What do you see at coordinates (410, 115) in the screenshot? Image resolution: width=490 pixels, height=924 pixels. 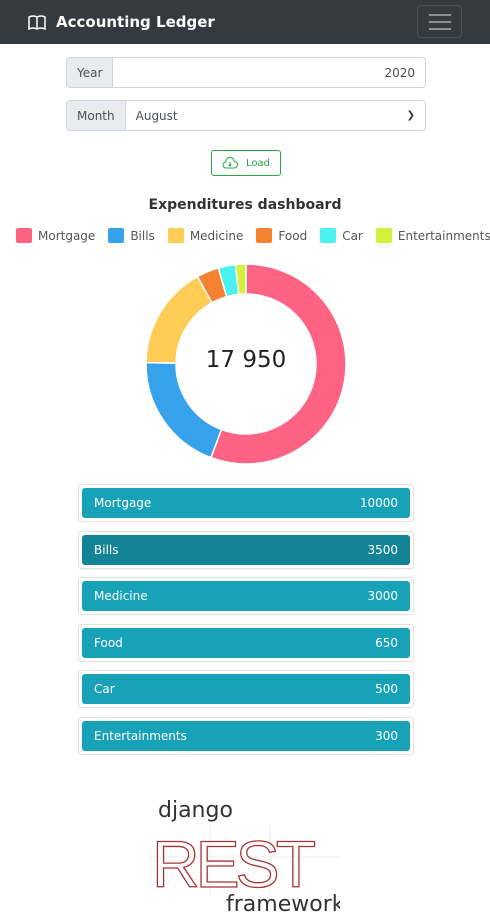 I see `chevron-down-icon: ❯` at bounding box center [410, 115].